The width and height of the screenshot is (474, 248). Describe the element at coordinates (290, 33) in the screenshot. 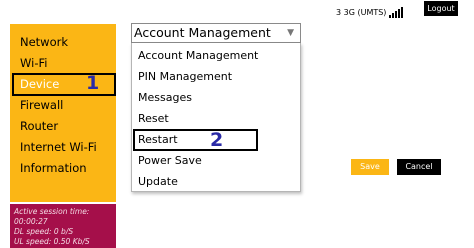

I see `dropdown-arrow-icon: ▼` at that location.